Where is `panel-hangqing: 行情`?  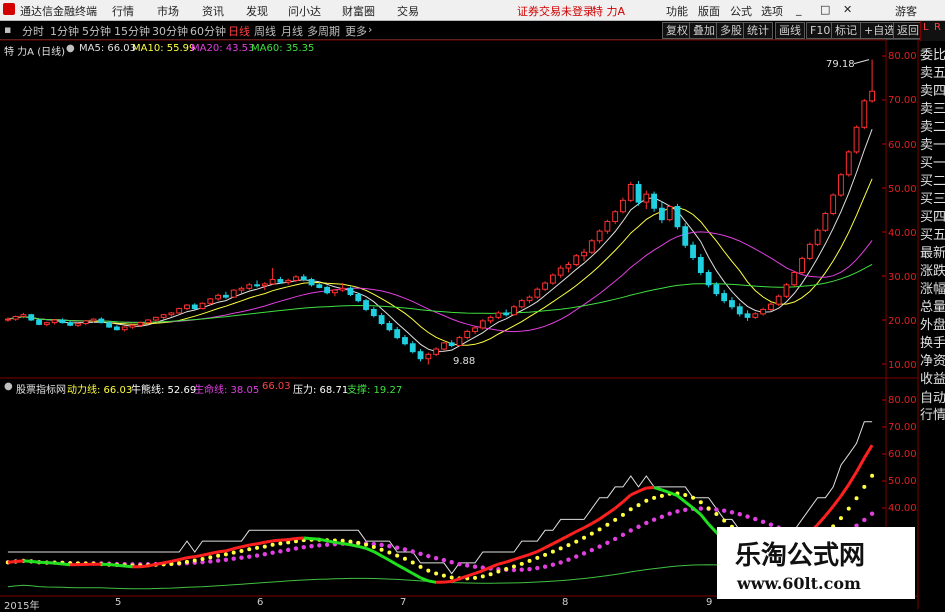 panel-hangqing: 行情 is located at coordinates (932, 413).